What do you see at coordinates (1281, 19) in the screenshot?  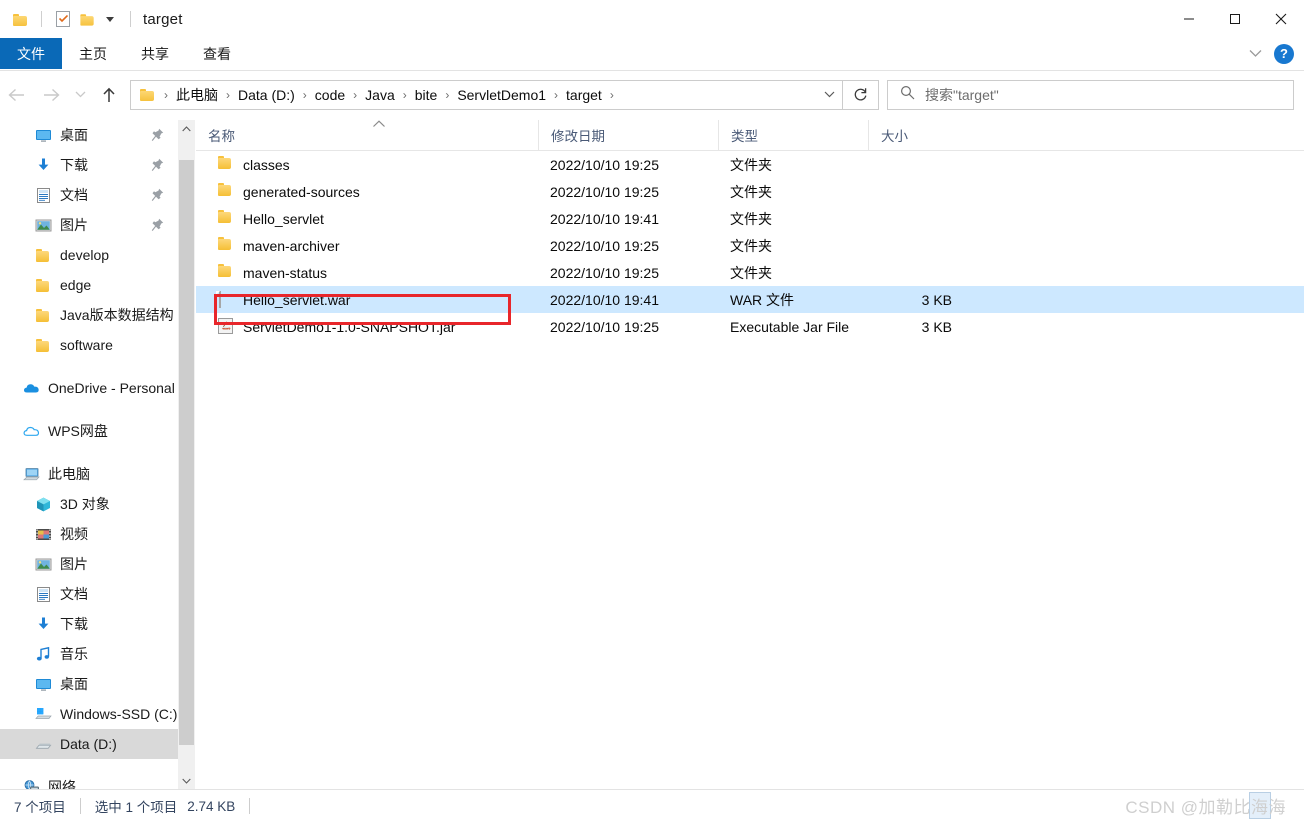 I see `close-button` at bounding box center [1281, 19].